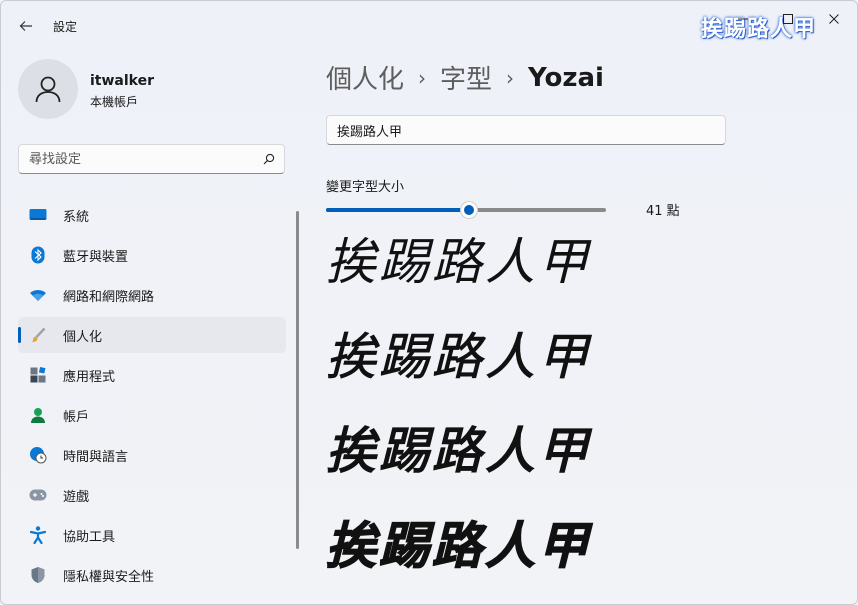 This screenshot has height=605, width=858. I want to click on gamepad-icon, so click(38, 495).